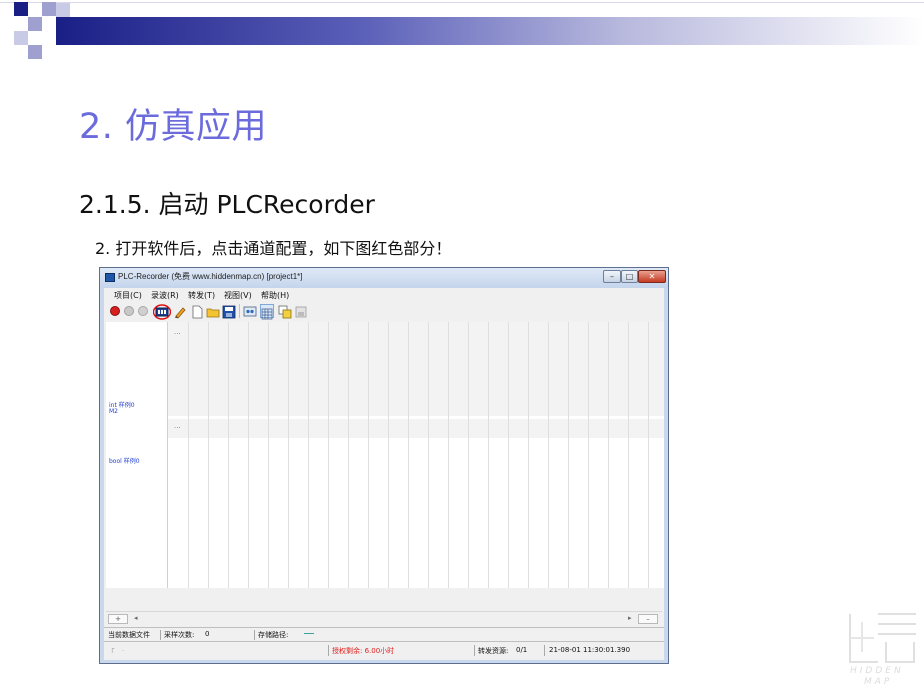  What do you see at coordinates (118, 619) in the screenshot?
I see `add-channel-button: +` at bounding box center [118, 619].